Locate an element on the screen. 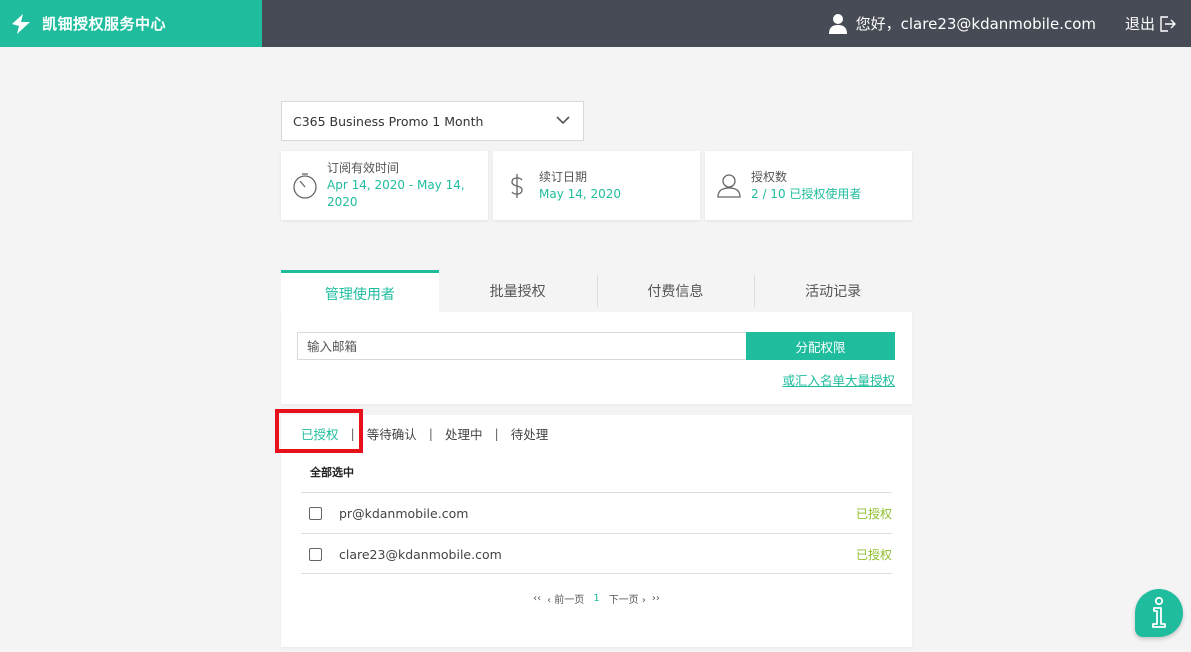 This screenshot has height=652, width=1191. card-value: Apr 14, 2020 - May 14, 2020 is located at coordinates (396, 193).